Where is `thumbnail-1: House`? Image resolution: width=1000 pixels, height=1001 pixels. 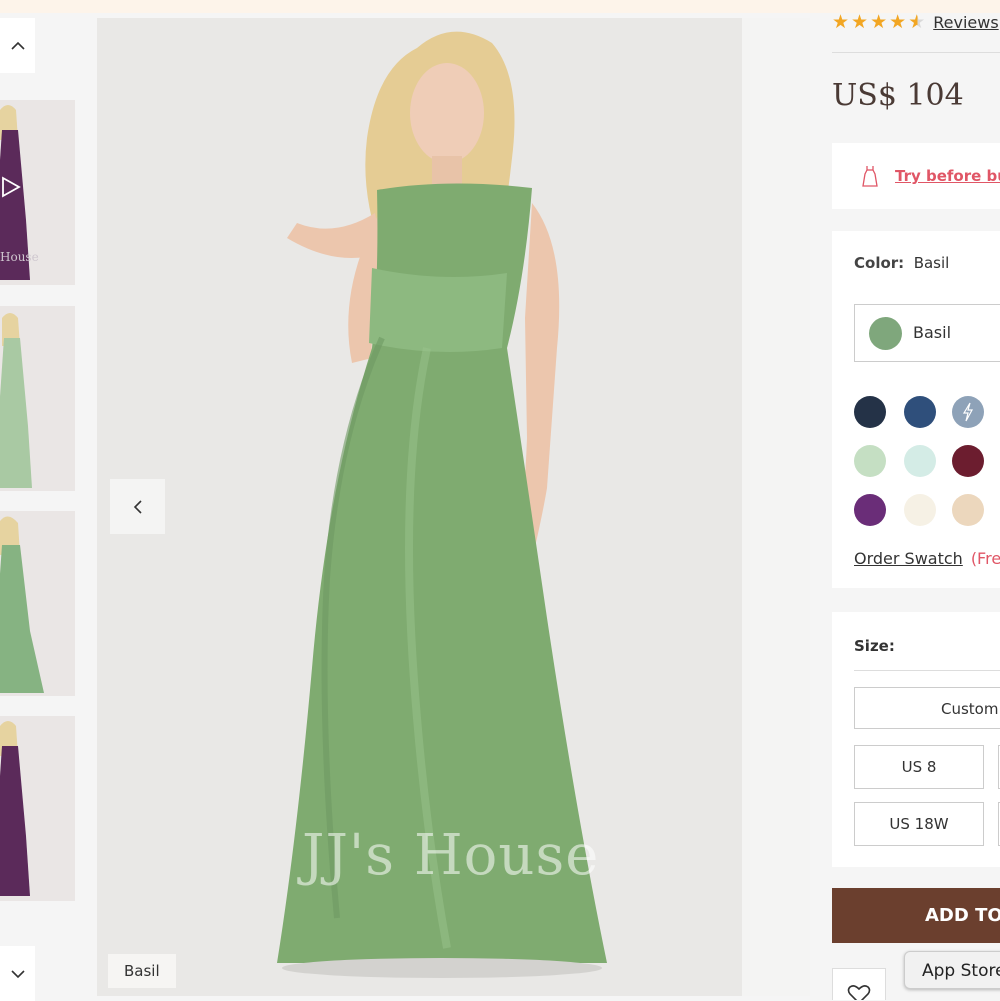
thumbnail-1: House is located at coordinates (37, 192).